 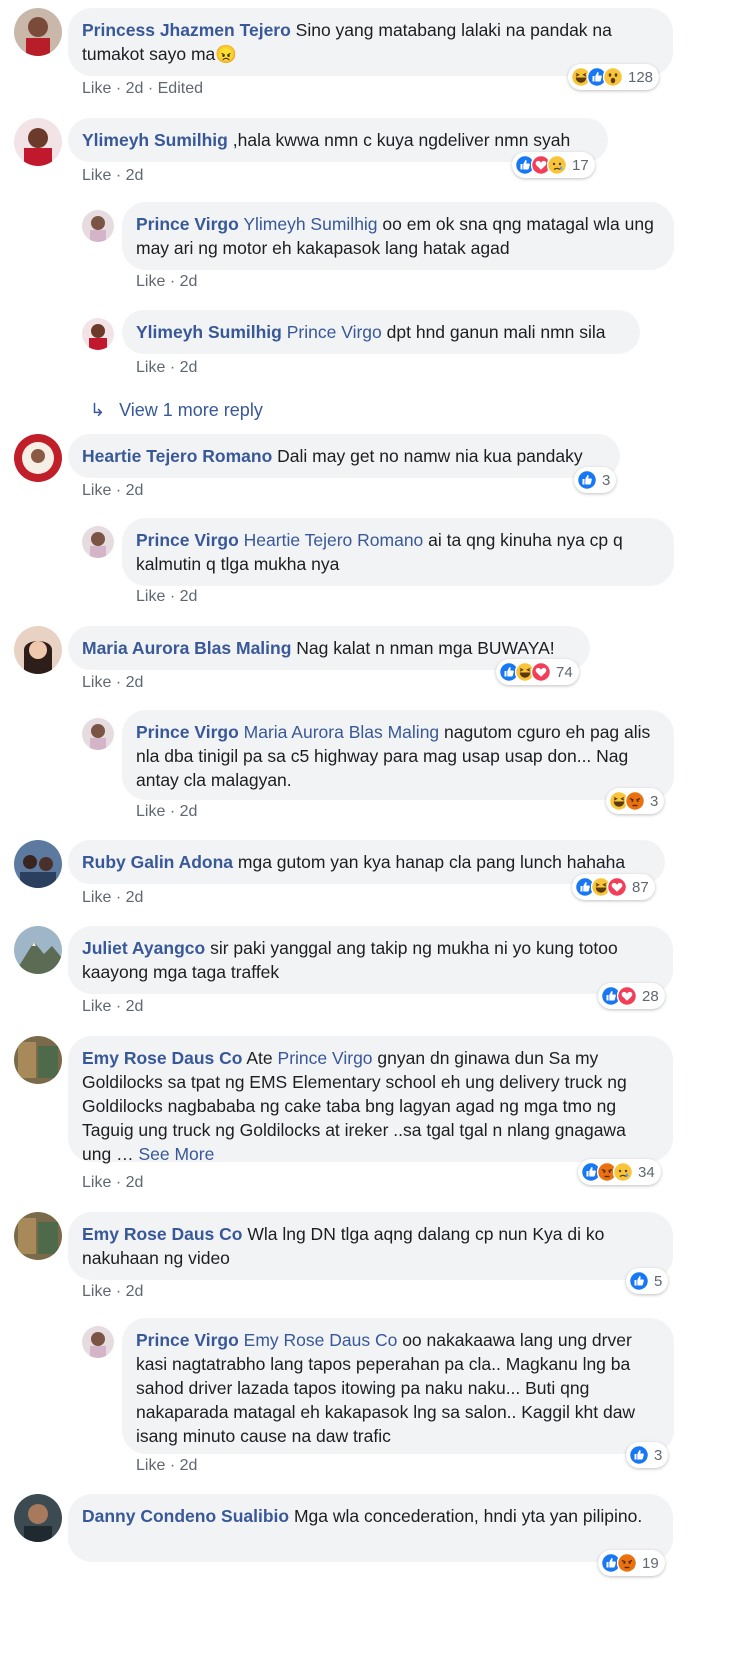 What do you see at coordinates (334, 540) in the screenshot?
I see `mention-link: Heartie Tejero Romano` at bounding box center [334, 540].